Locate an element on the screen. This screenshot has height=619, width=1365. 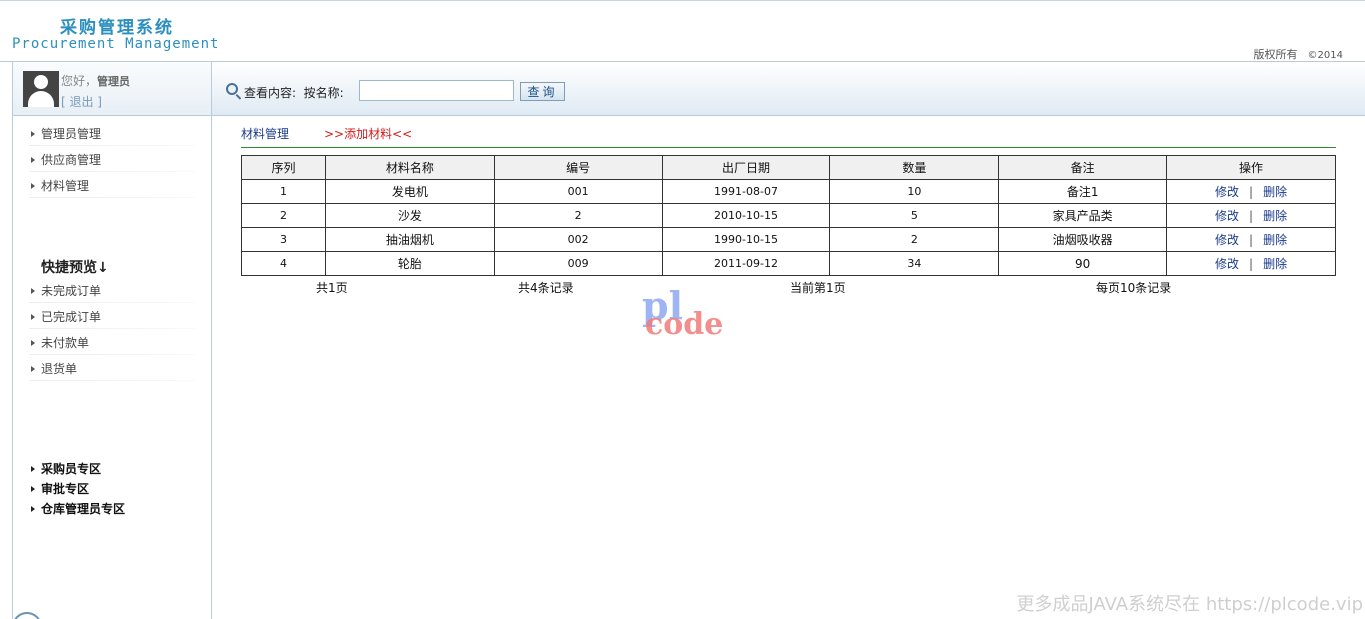
breadcrumb: 材料管理 is located at coordinates (265, 134).